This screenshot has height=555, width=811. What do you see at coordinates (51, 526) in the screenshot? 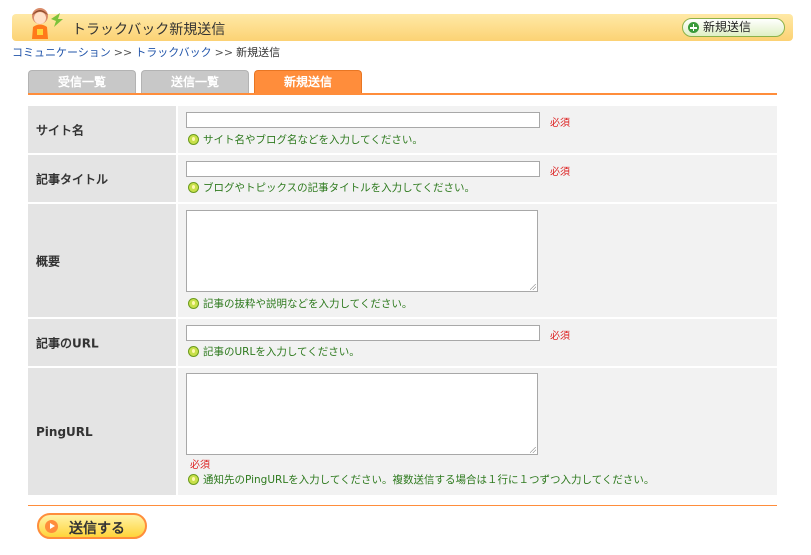
I see `play-arrow-icon` at bounding box center [51, 526].